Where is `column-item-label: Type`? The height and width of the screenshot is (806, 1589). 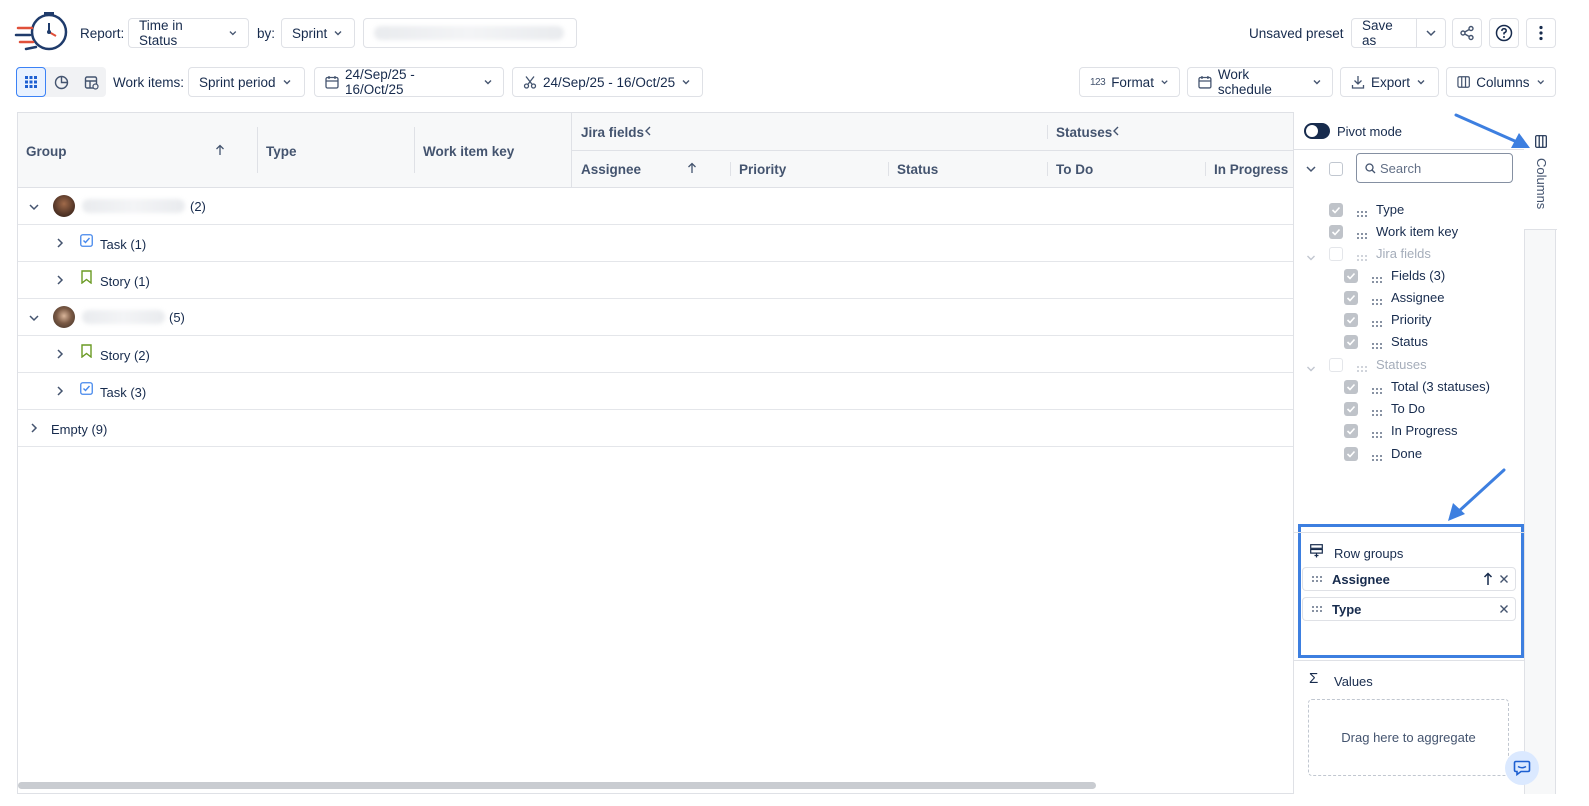
column-item-label: Type is located at coordinates (1390, 209).